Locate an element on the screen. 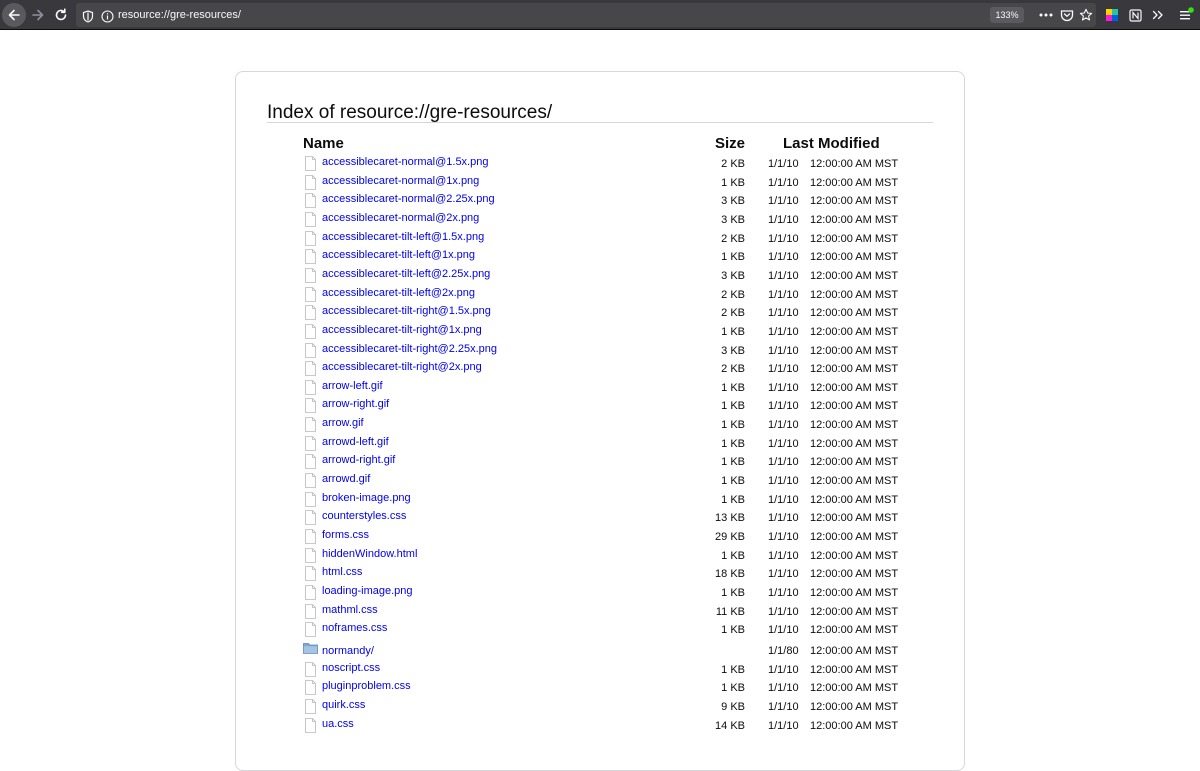  file-link: arrow.gif is located at coordinates (343, 423).